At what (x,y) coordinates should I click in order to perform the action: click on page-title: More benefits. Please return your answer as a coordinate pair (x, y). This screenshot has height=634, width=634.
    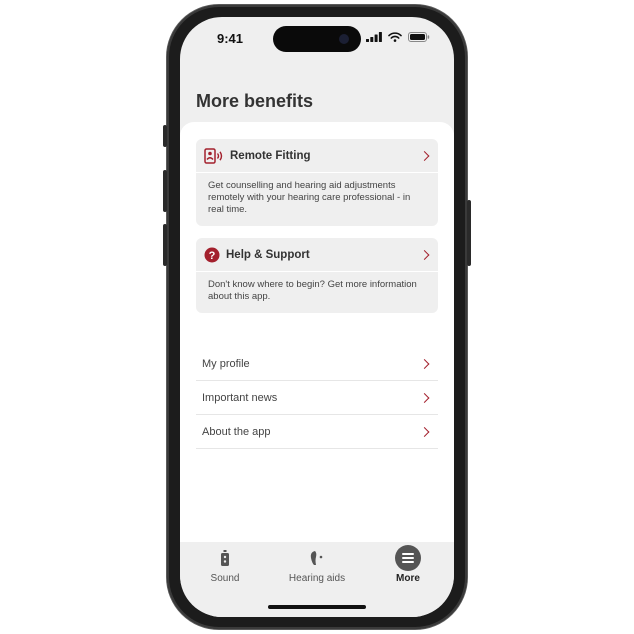
    Looking at the image, I should click on (255, 101).